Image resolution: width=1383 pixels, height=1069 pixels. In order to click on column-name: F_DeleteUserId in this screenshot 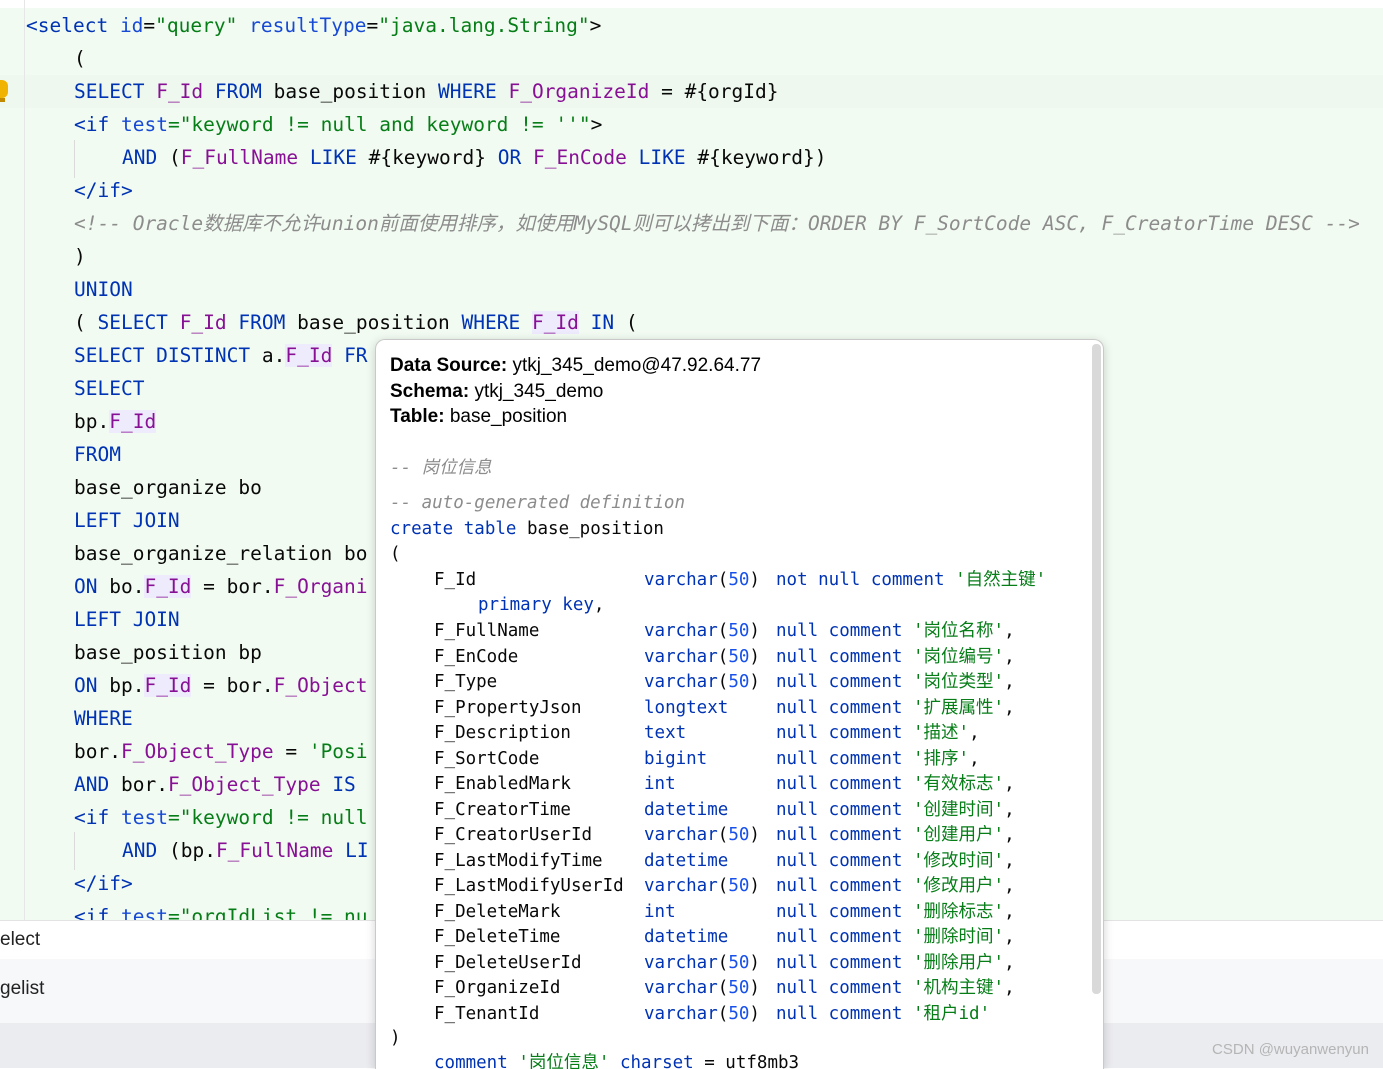, I will do `click(508, 962)`.